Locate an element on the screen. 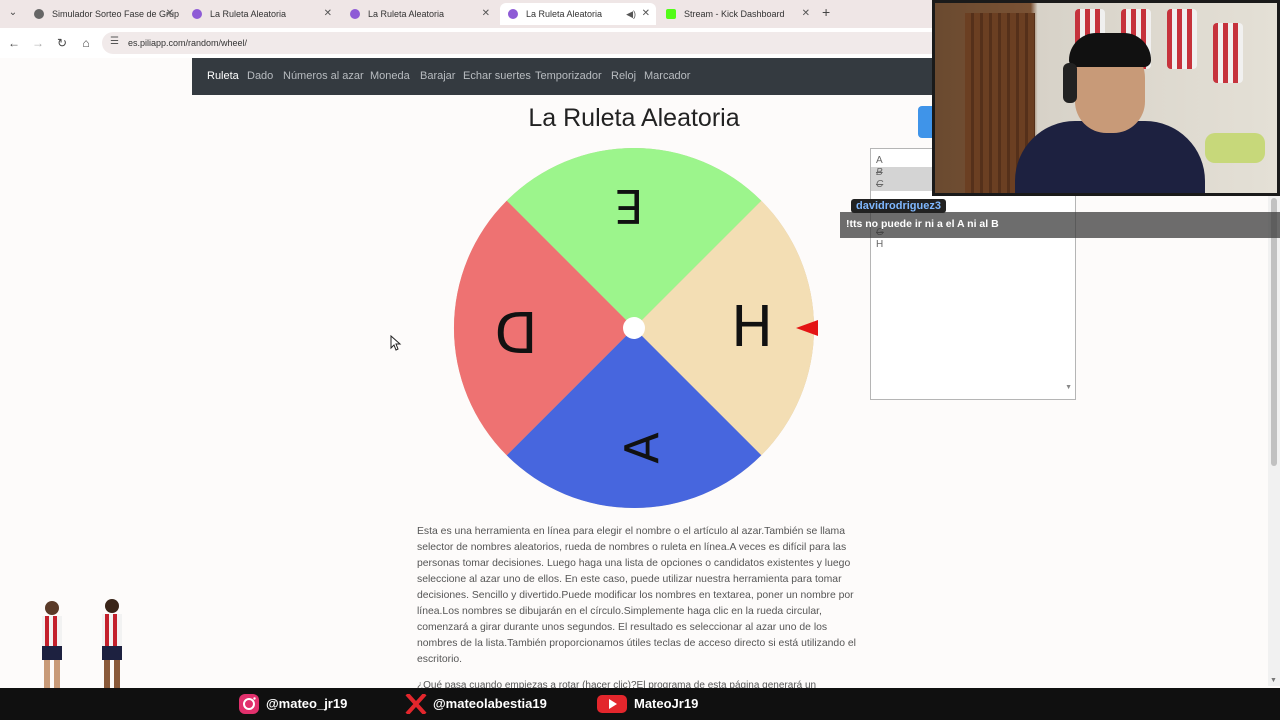  textarea-line: B is located at coordinates (879, 172).